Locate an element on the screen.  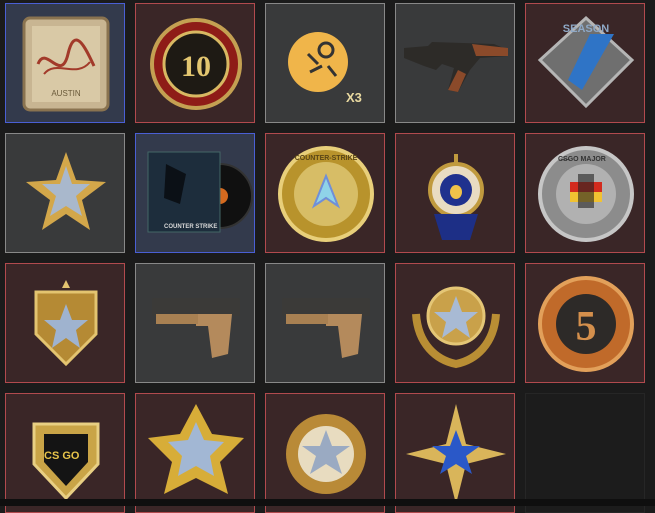
inventory-item-autographed-sticker: AUSTIN is located at coordinates (65, 63).